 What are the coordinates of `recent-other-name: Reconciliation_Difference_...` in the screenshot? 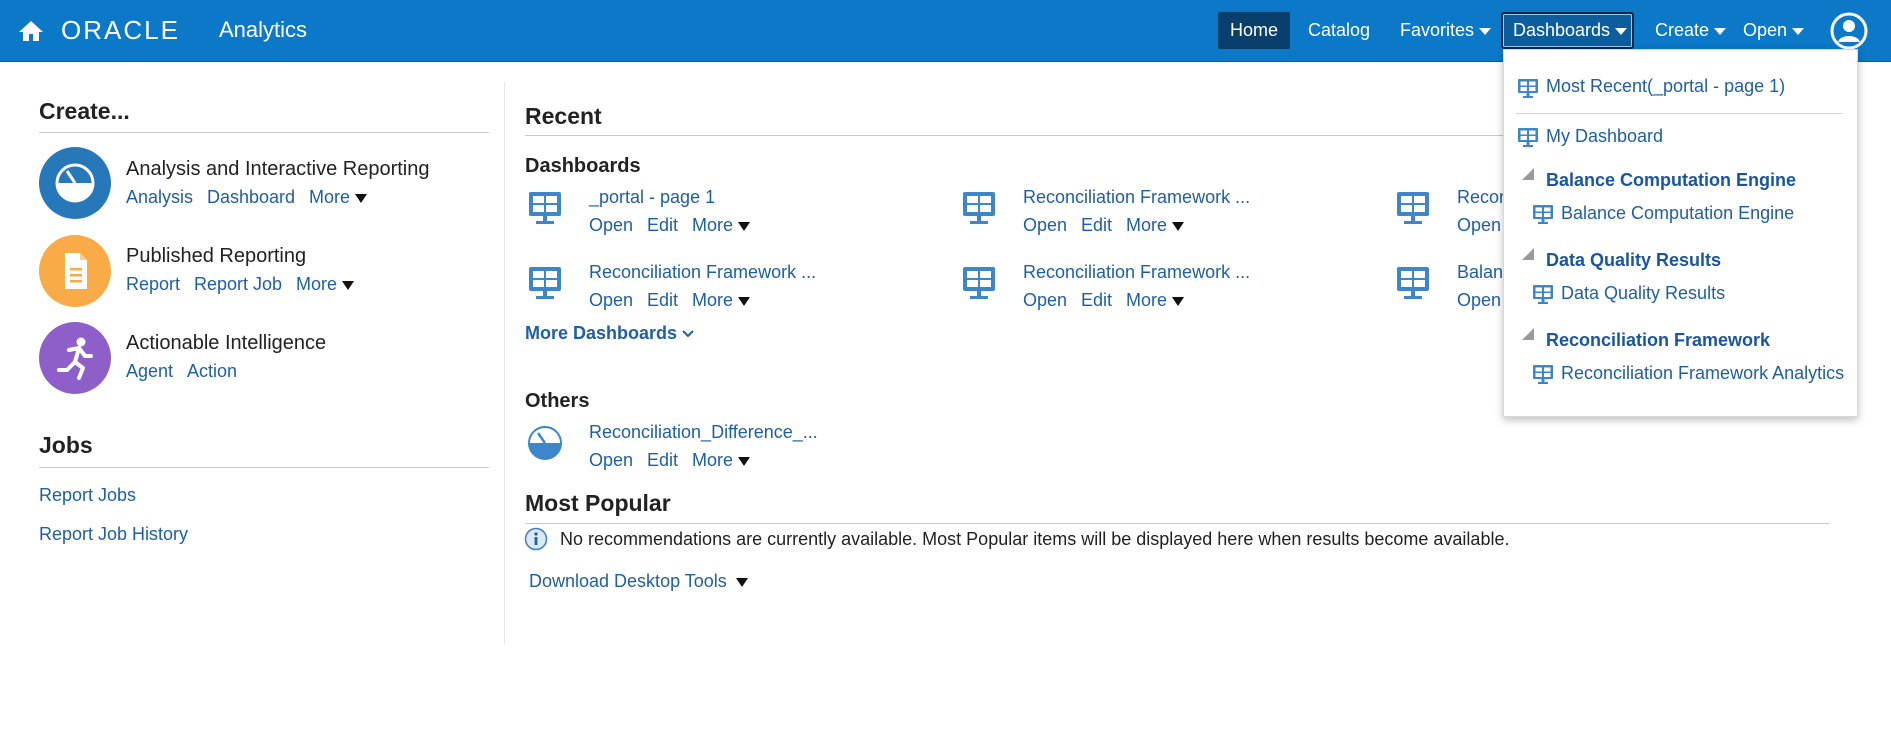 It's located at (703, 432).